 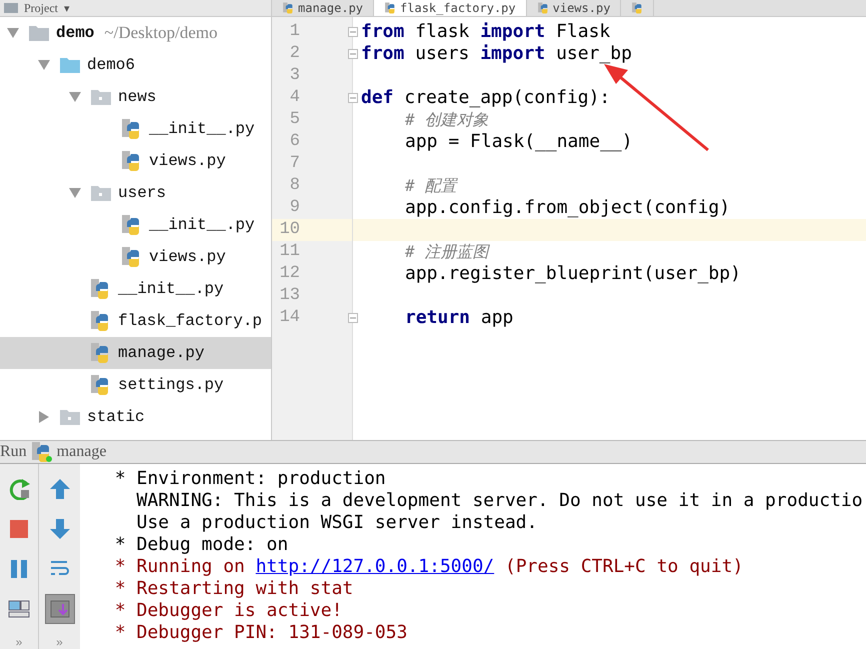 What do you see at coordinates (202, 545) in the screenshot?
I see `console-line: * Debug mode: on` at bounding box center [202, 545].